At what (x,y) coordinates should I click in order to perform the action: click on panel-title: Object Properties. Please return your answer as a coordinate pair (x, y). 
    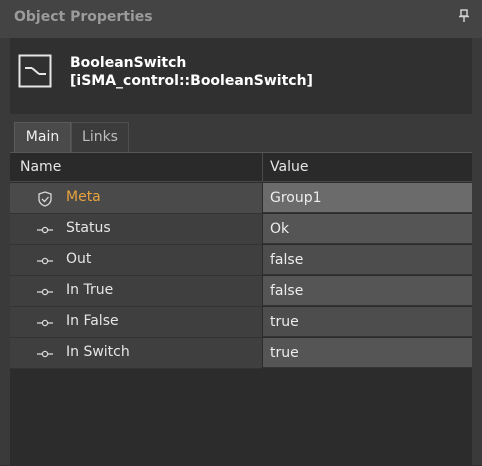
    Looking at the image, I should click on (83, 17).